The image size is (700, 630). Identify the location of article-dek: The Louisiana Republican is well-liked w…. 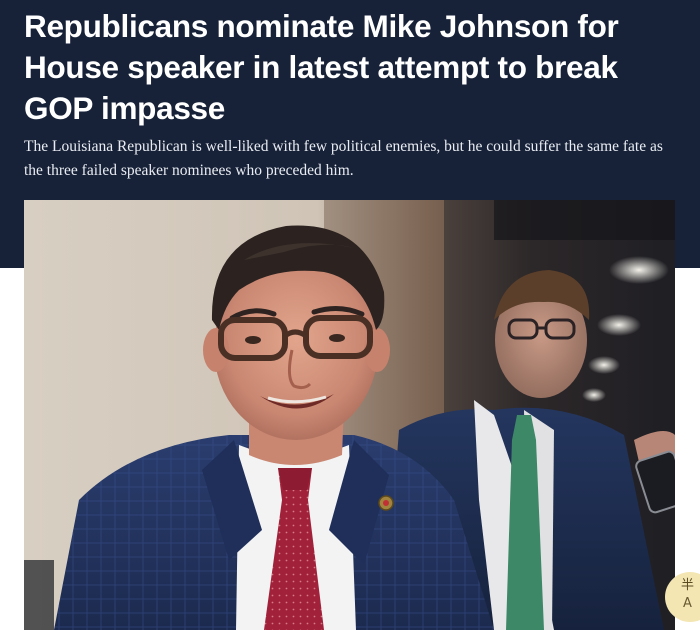
(343, 158).